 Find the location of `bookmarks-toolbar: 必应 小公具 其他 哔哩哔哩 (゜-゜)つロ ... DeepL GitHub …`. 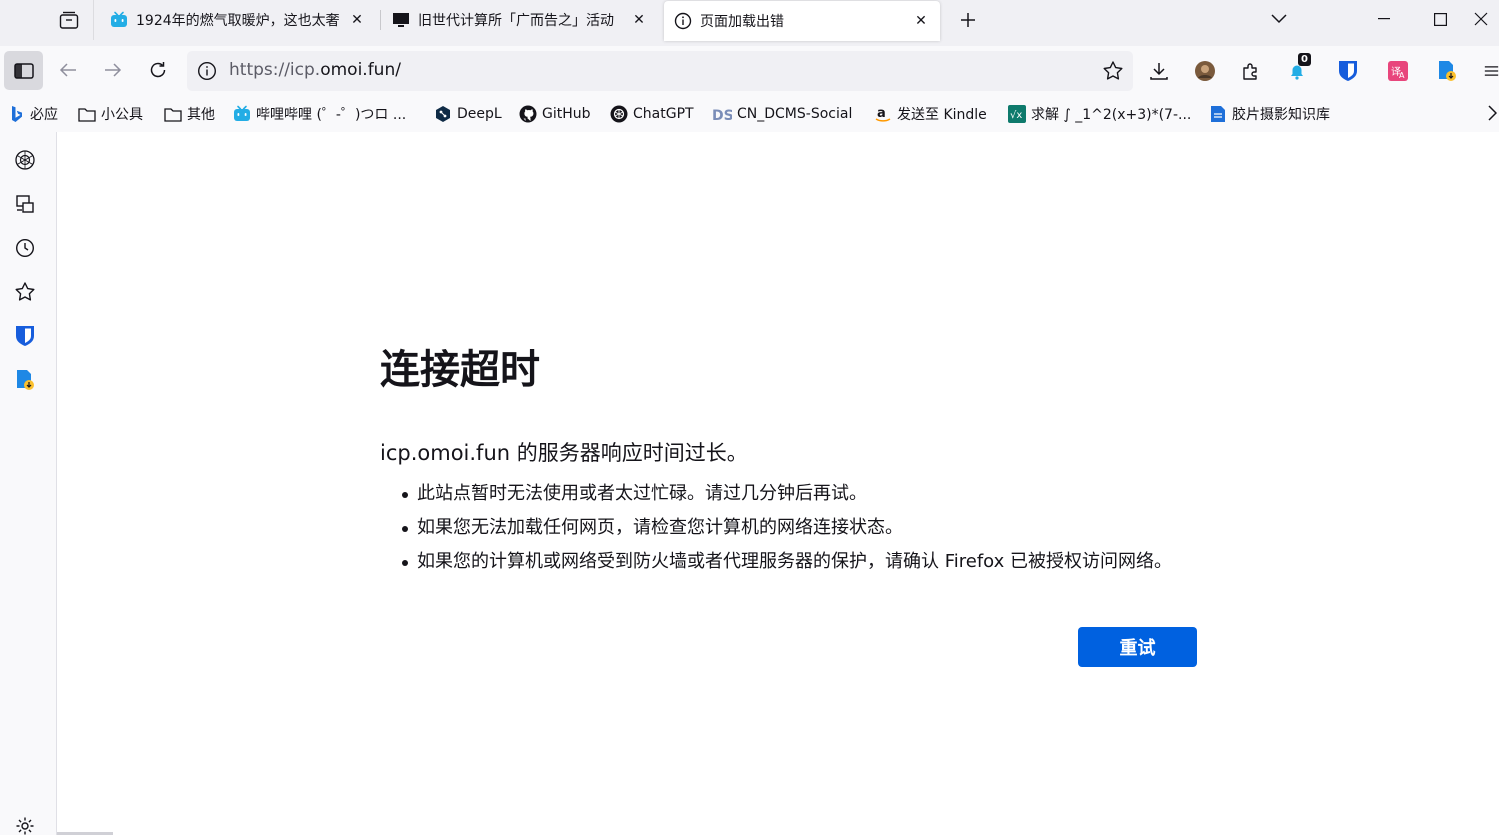

bookmarks-toolbar: 必应 小公具 其他 哔哩哔哩 (゜-゜)つロ ... DeepL GitHub … is located at coordinates (749, 114).